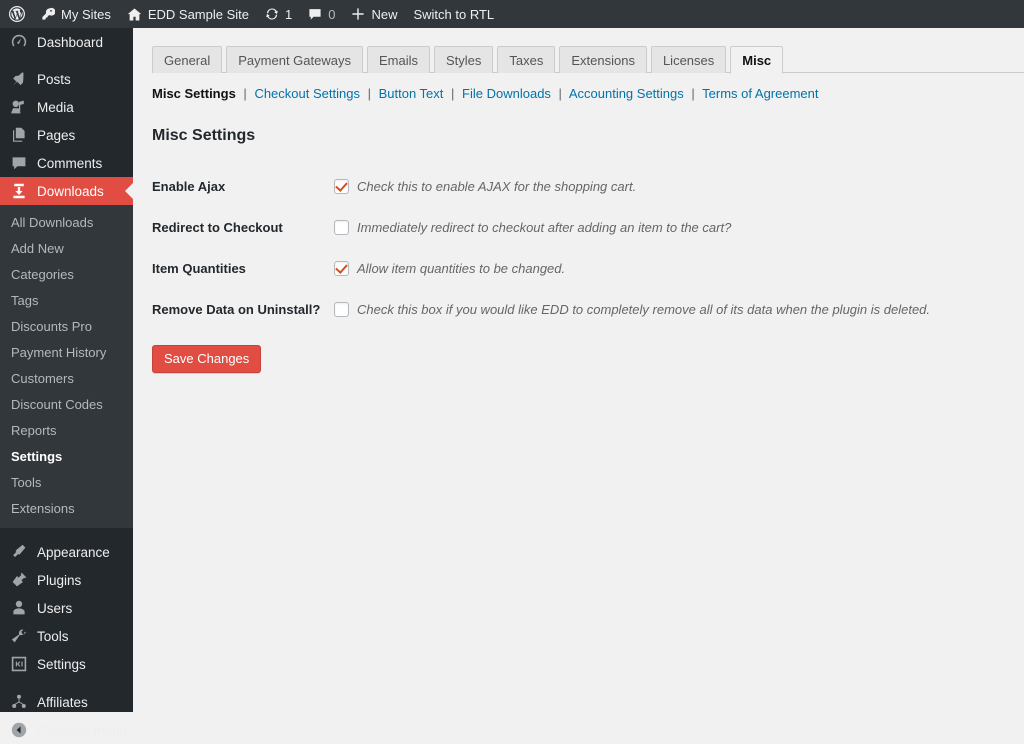 The height and width of the screenshot is (744, 1024). What do you see at coordinates (53, 636) in the screenshot?
I see `sidebar-item-label: Tools` at bounding box center [53, 636].